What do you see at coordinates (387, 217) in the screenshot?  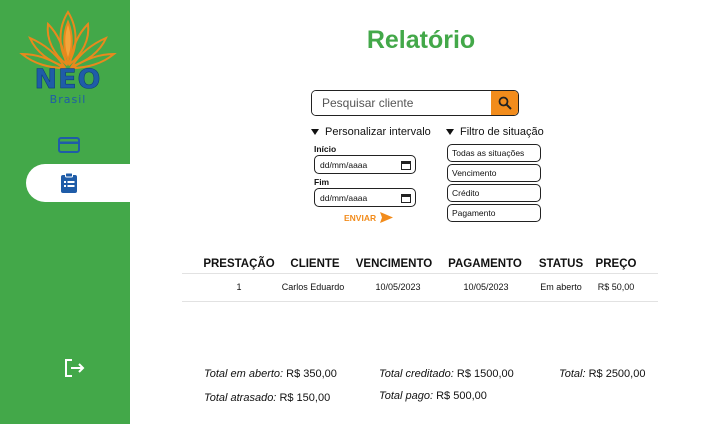 I see `send-arrow-icon` at bounding box center [387, 217].